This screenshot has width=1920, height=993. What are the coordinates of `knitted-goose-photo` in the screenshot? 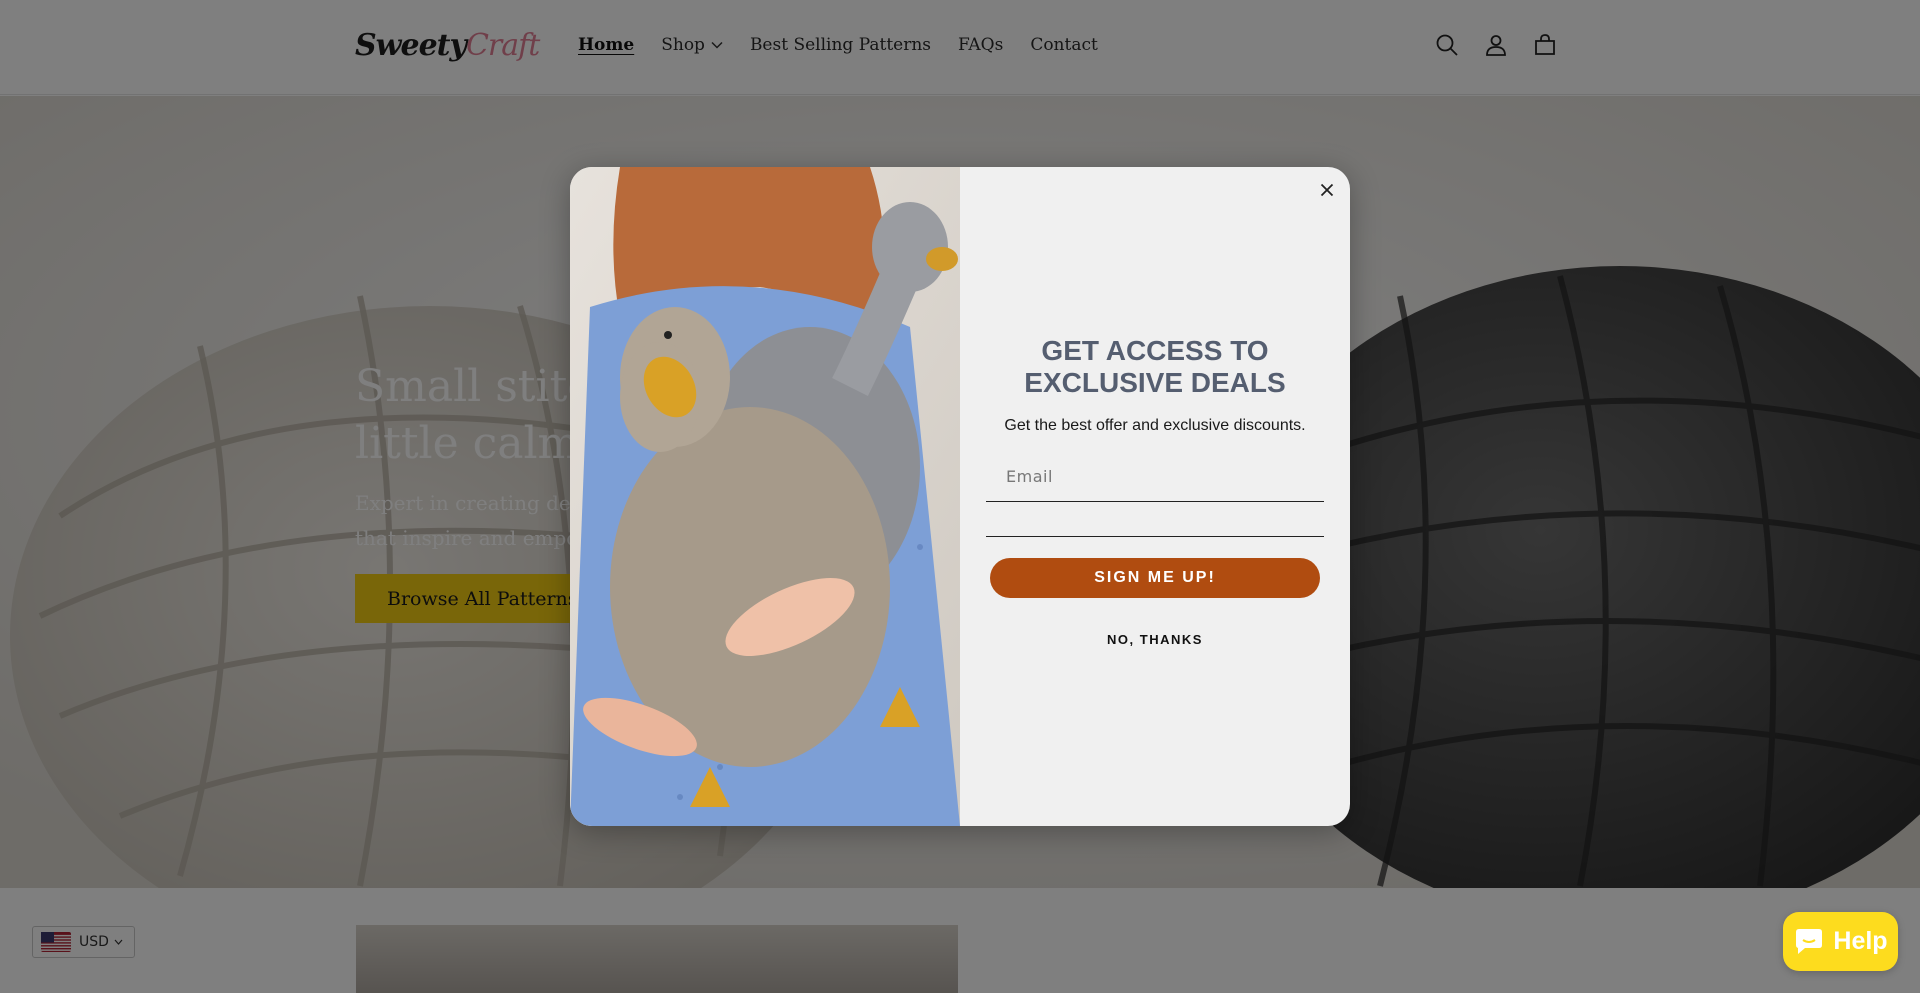 It's located at (765, 496).